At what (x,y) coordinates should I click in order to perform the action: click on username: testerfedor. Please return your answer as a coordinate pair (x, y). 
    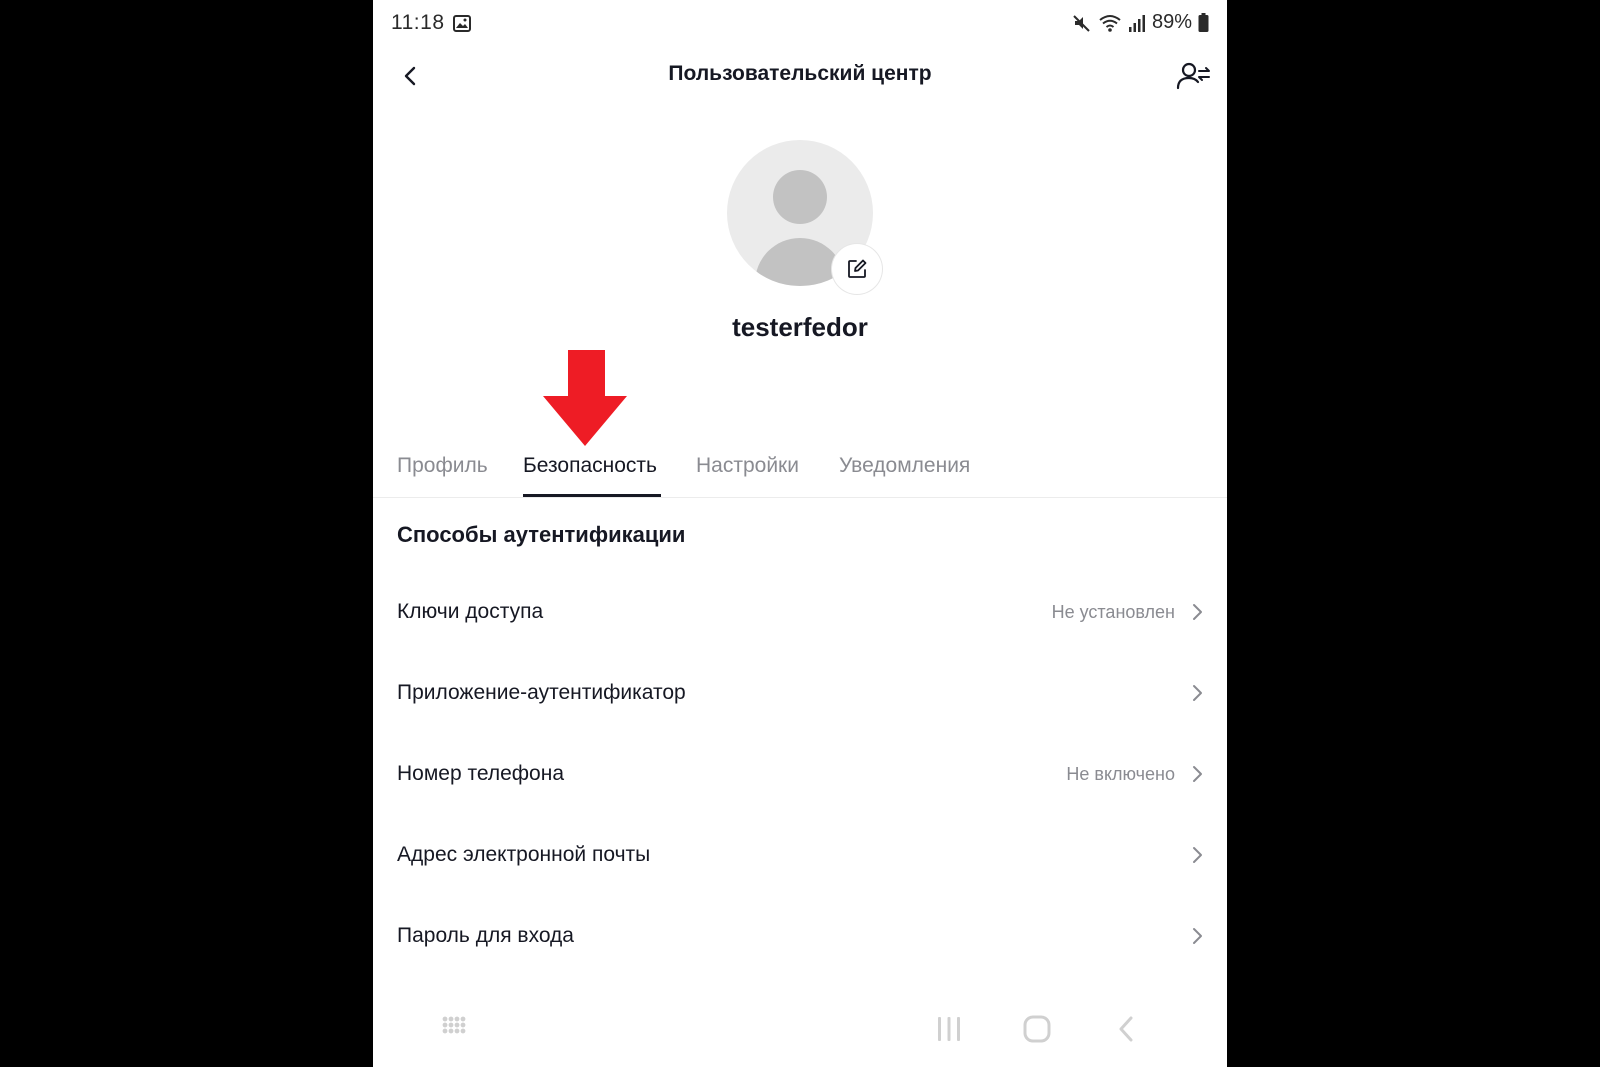
    Looking at the image, I should click on (800, 327).